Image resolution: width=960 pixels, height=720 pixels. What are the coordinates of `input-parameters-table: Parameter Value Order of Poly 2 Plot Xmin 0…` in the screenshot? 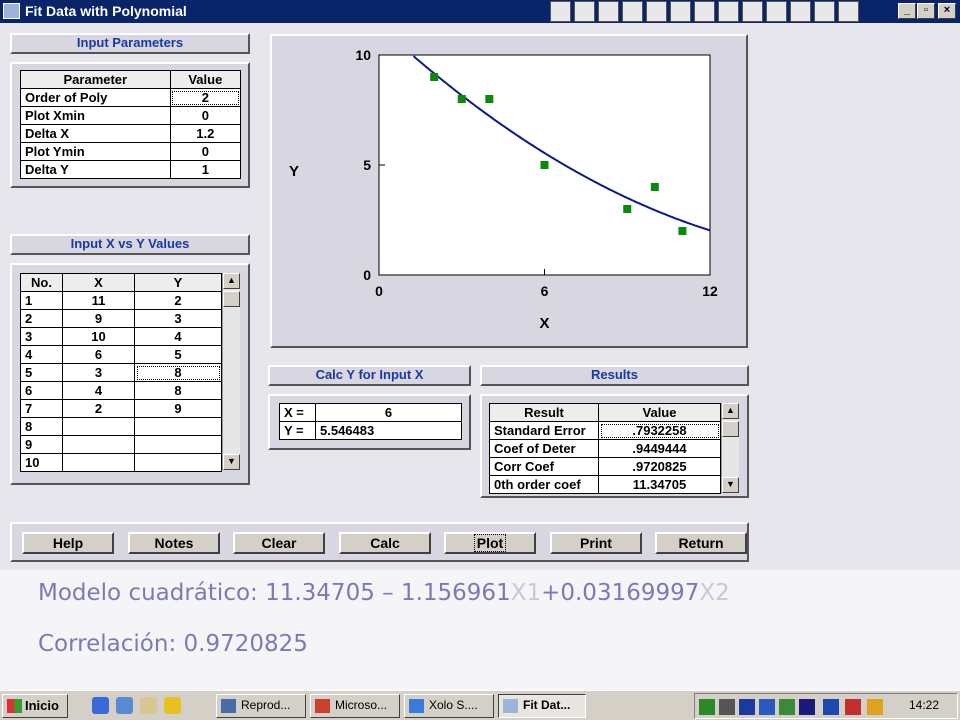 It's located at (131, 124).